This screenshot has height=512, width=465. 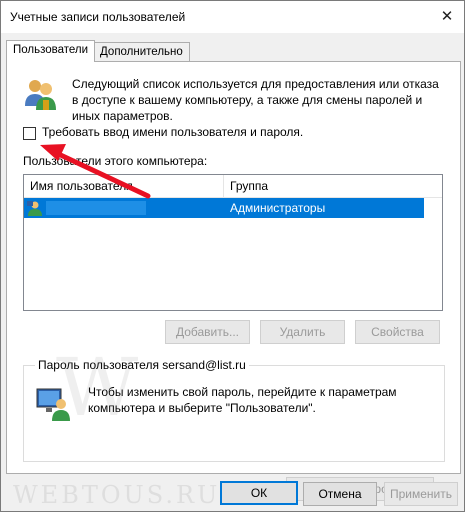 I want to click on close-icon: ✕, so click(x=447, y=17).